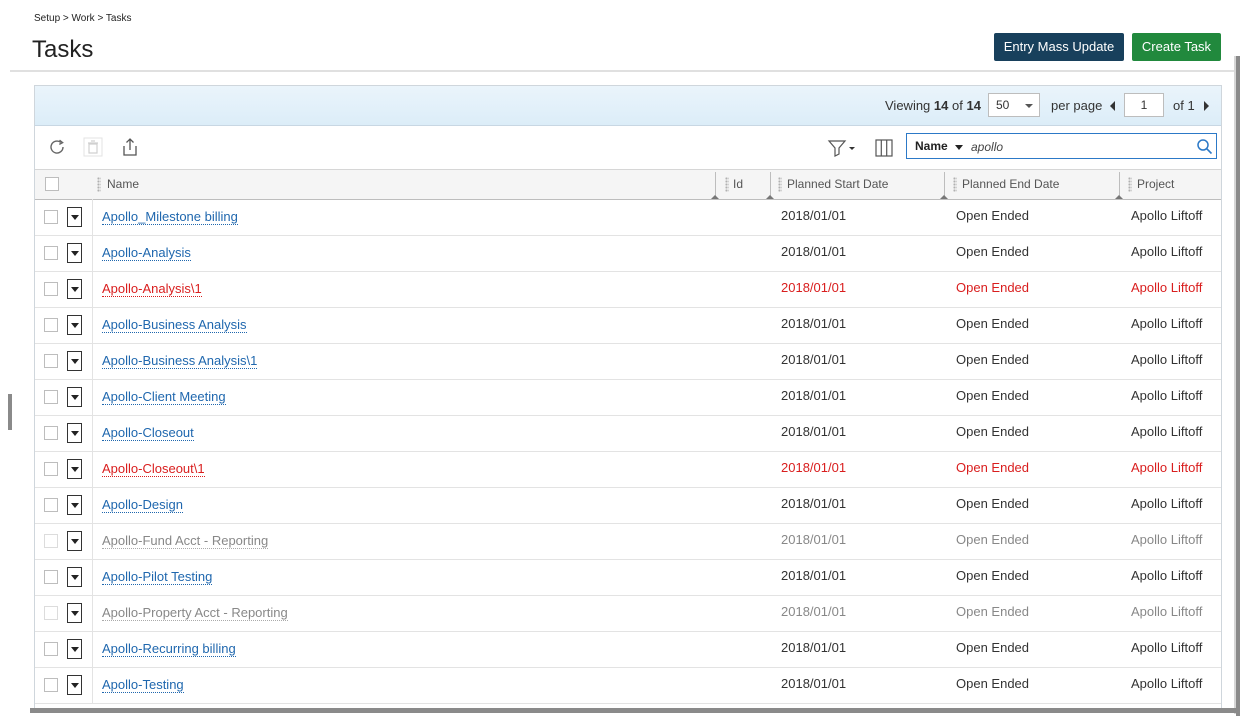 The width and height of the screenshot is (1249, 723). What do you see at coordinates (93, 147) in the screenshot?
I see `trash-icon` at bounding box center [93, 147].